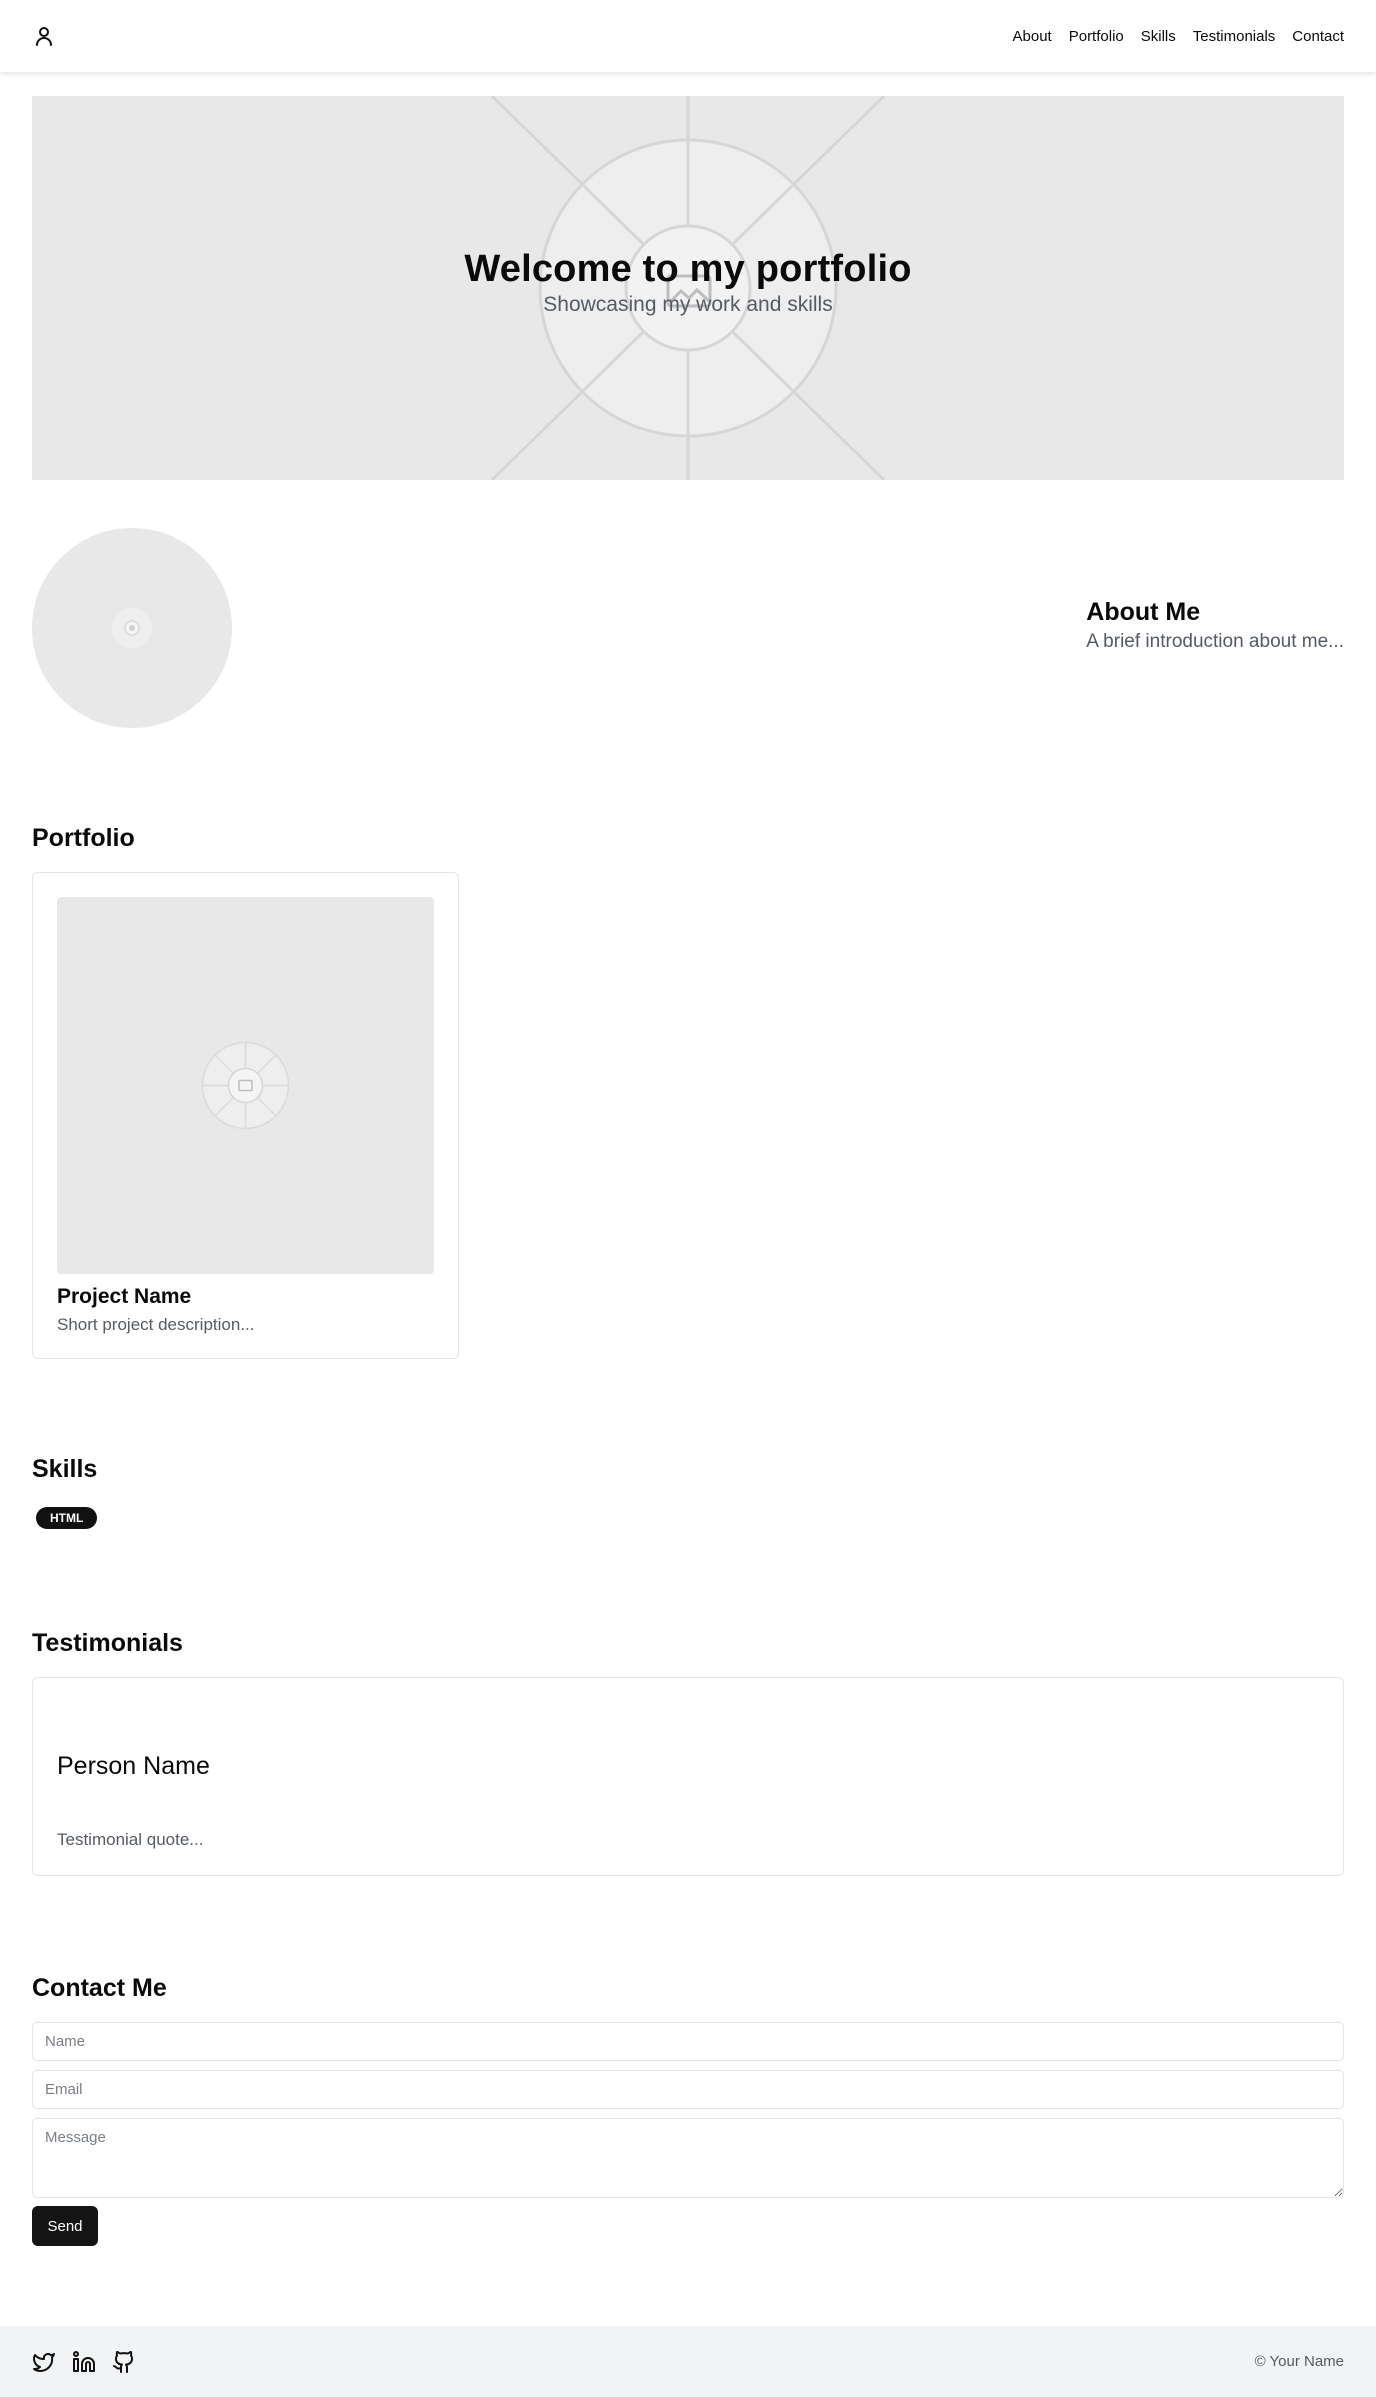 Image resolution: width=1376 pixels, height=2397 pixels. I want to click on name-input, so click(688, 2041).